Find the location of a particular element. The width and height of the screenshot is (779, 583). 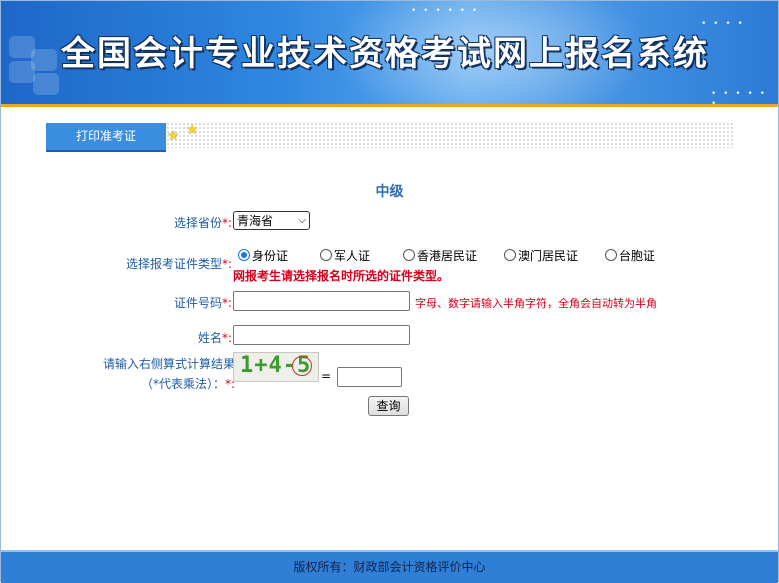

province-label: 选择省份*: is located at coordinates (202, 223).